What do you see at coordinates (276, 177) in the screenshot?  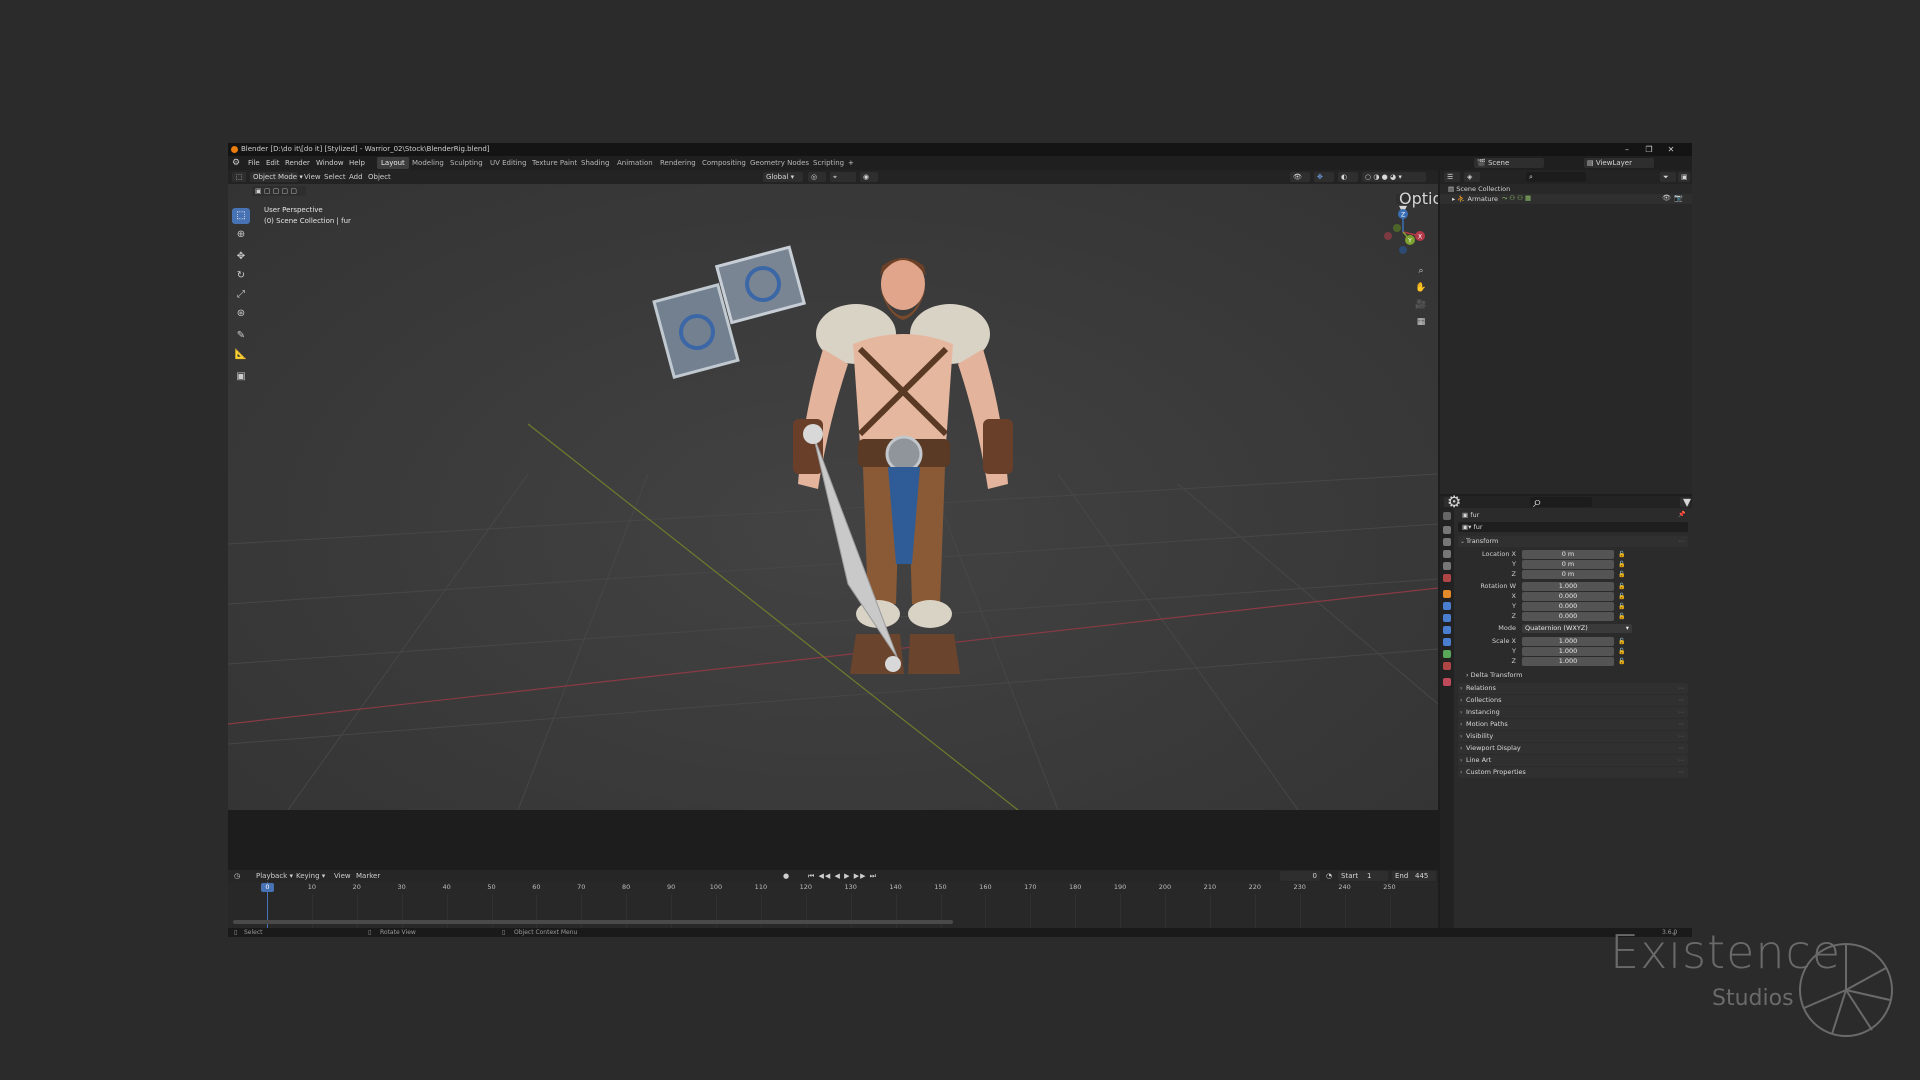 I see `object-mode-dropdown: Object Mode ▾` at bounding box center [276, 177].